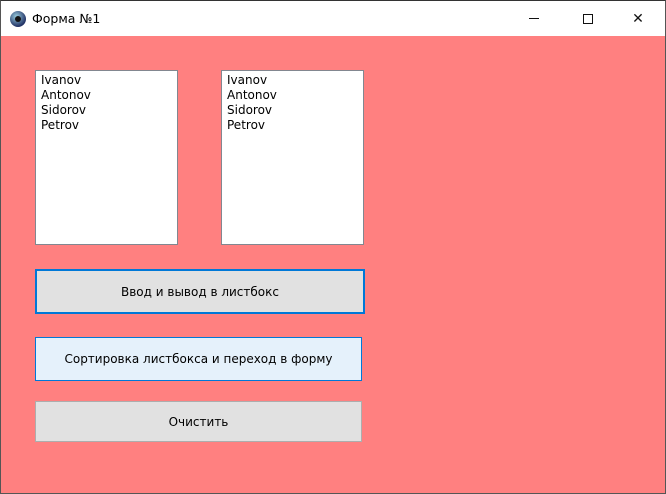  I want to click on maximize-icon, so click(588, 18).